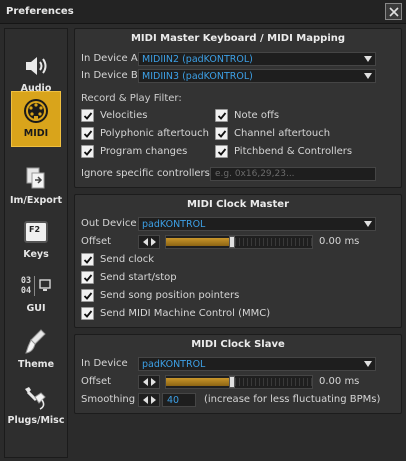 This screenshot has height=461, width=406. What do you see at coordinates (109, 75) in the screenshot?
I see `device-b-label: In Device B` at bounding box center [109, 75].